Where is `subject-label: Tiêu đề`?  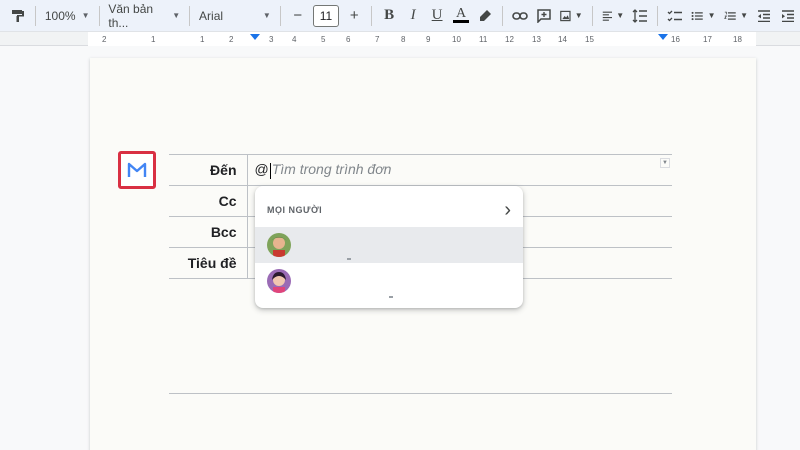 subject-label: Tiêu đề is located at coordinates (208, 263).